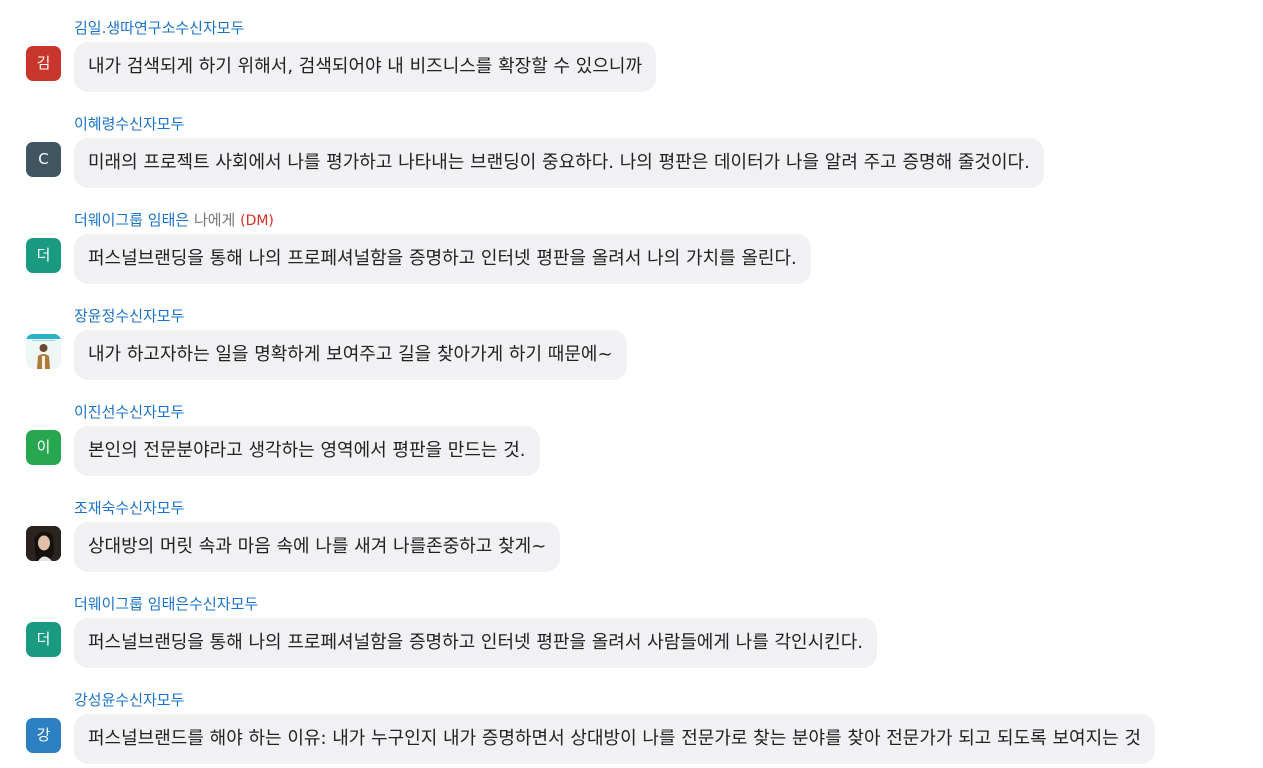 The image size is (1263, 768). I want to click on sender-name: 김일.생따연구소, so click(124, 28).